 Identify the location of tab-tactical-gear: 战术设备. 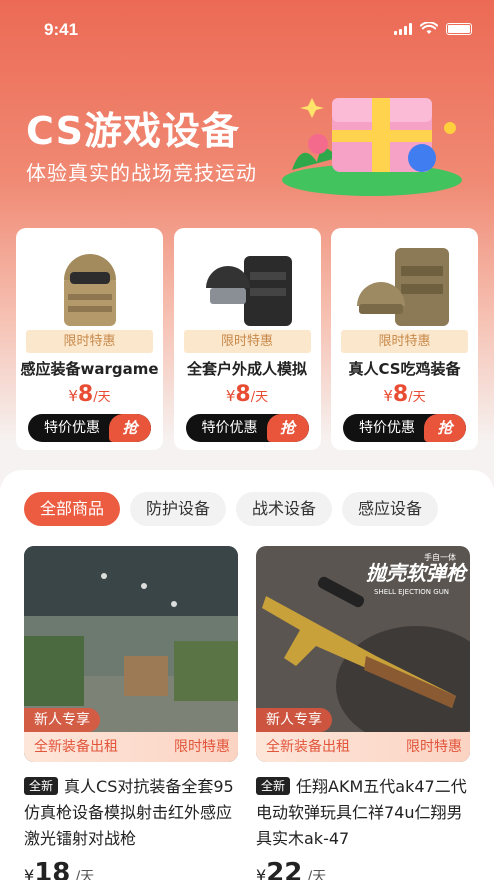
(284, 509).